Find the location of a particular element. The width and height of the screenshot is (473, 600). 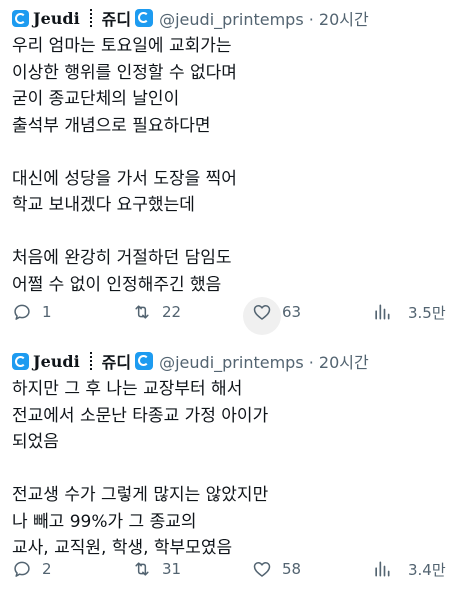

reply-count: 1 is located at coordinates (47, 312).